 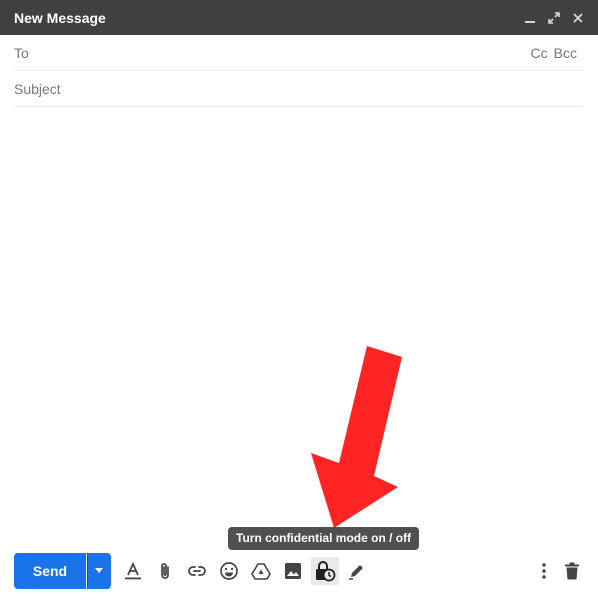 I want to click on insert-link-icon, so click(x=197, y=571).